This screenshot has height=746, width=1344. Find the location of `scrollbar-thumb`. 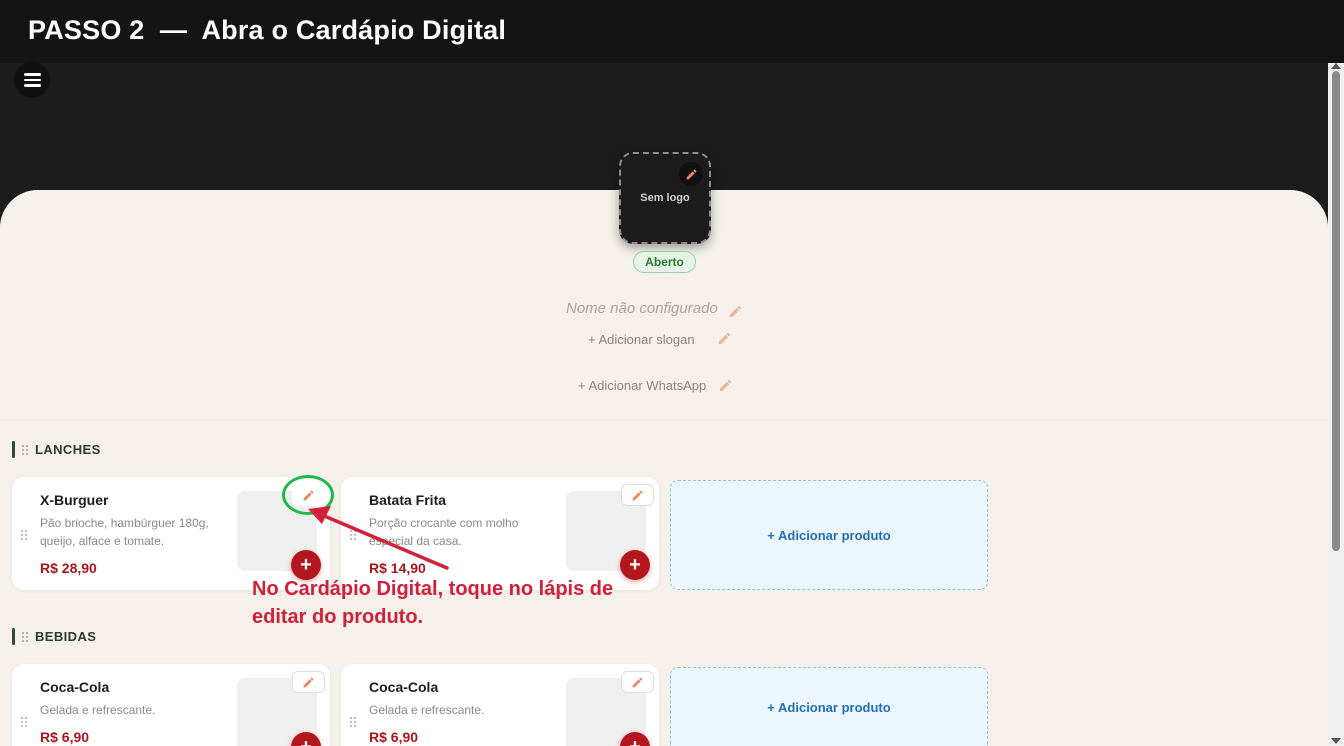

scrollbar-thumb is located at coordinates (1336, 311).